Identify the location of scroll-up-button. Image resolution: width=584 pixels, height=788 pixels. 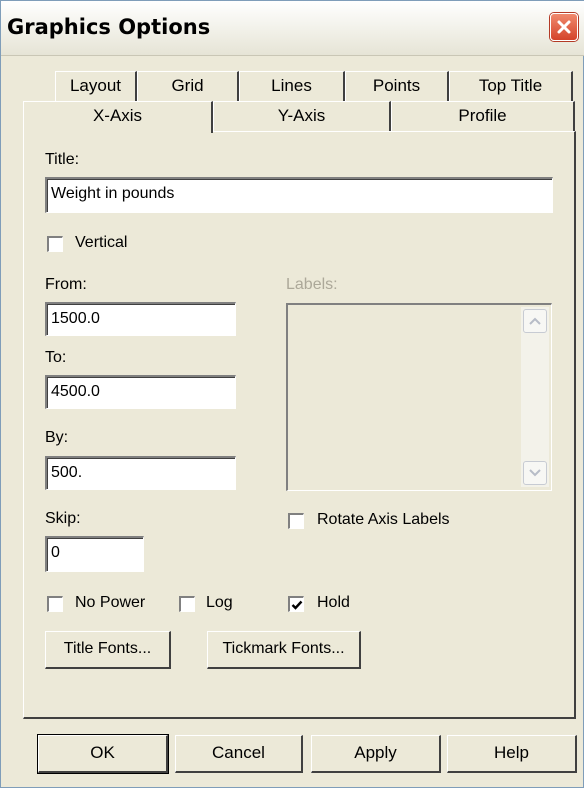
(535, 321).